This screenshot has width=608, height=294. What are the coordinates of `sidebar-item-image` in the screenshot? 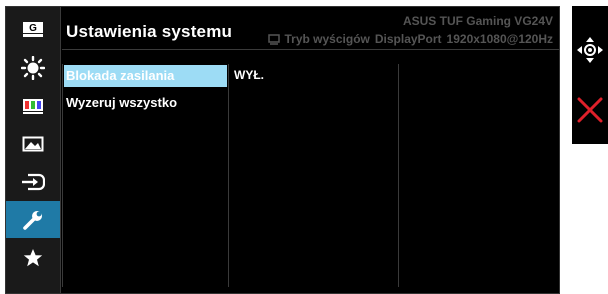 It's located at (33, 143).